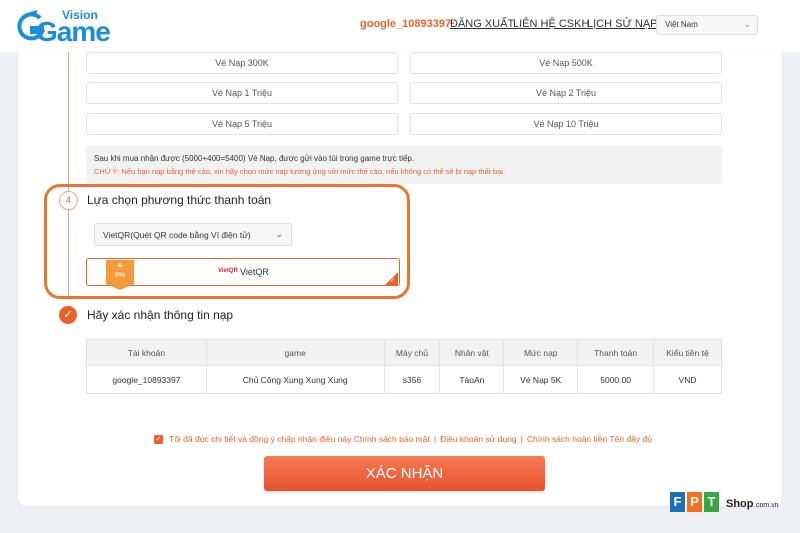  What do you see at coordinates (392, 439) in the screenshot?
I see `privacy-policy-link: Chính sách bảo mật` at bounding box center [392, 439].